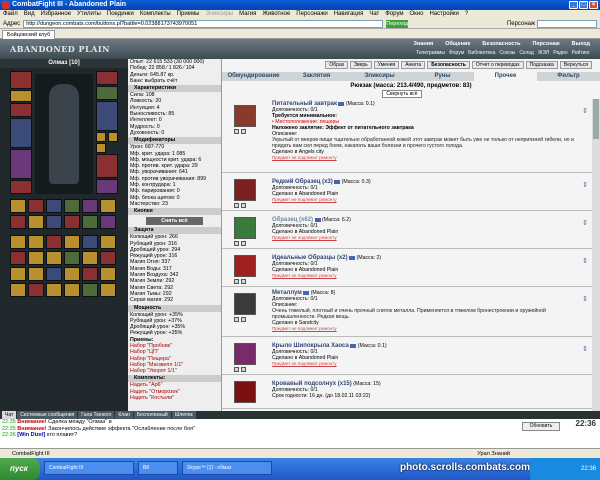  Describe the element at coordinates (89, 468) in the screenshot. I see `taskbar-button-game: CombatFight III` at that location.